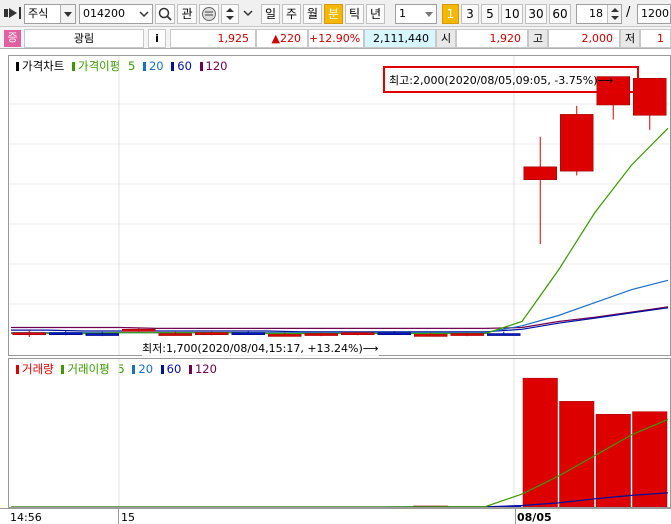 Image resolution: width=671 pixels, height=524 pixels. I want to click on low-label: 저, so click(630, 38).